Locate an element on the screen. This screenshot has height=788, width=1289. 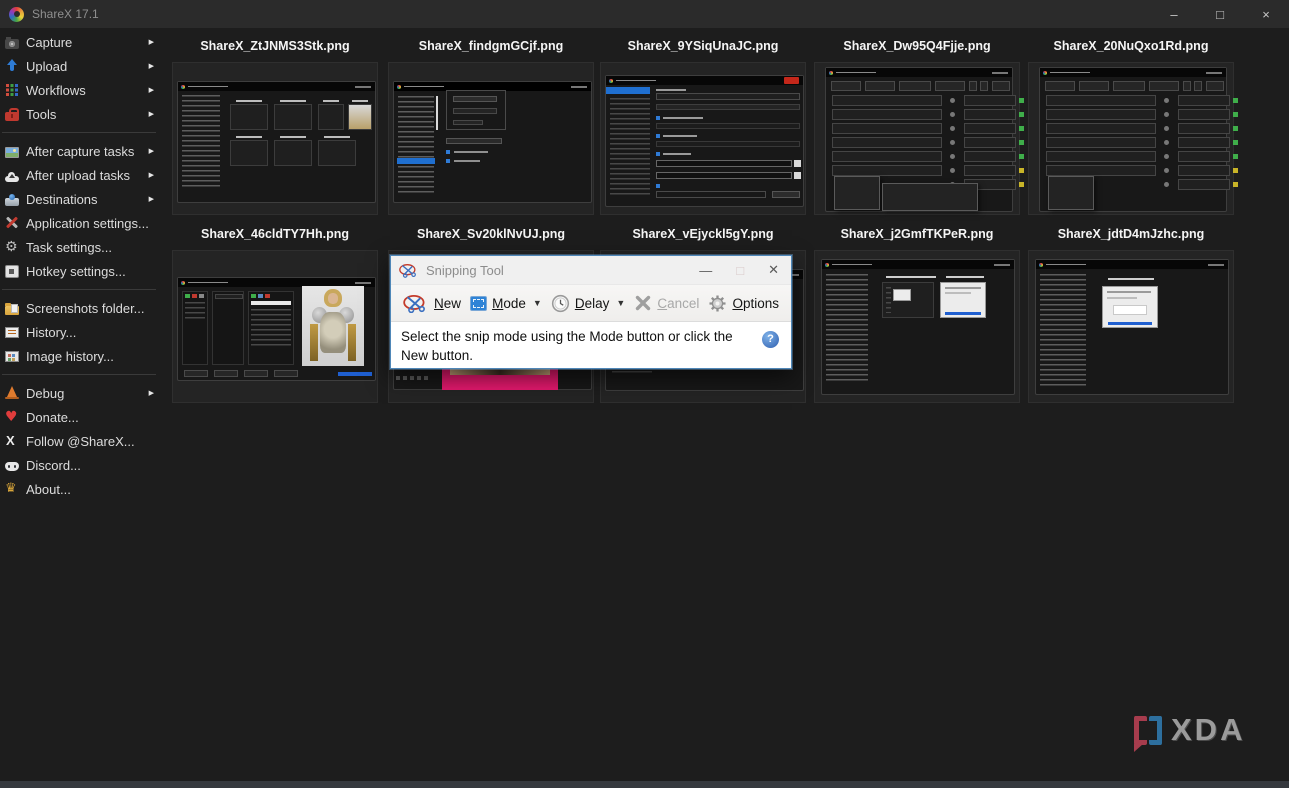
xda-watermark-text: XDA is located at coordinates (1208, 729).